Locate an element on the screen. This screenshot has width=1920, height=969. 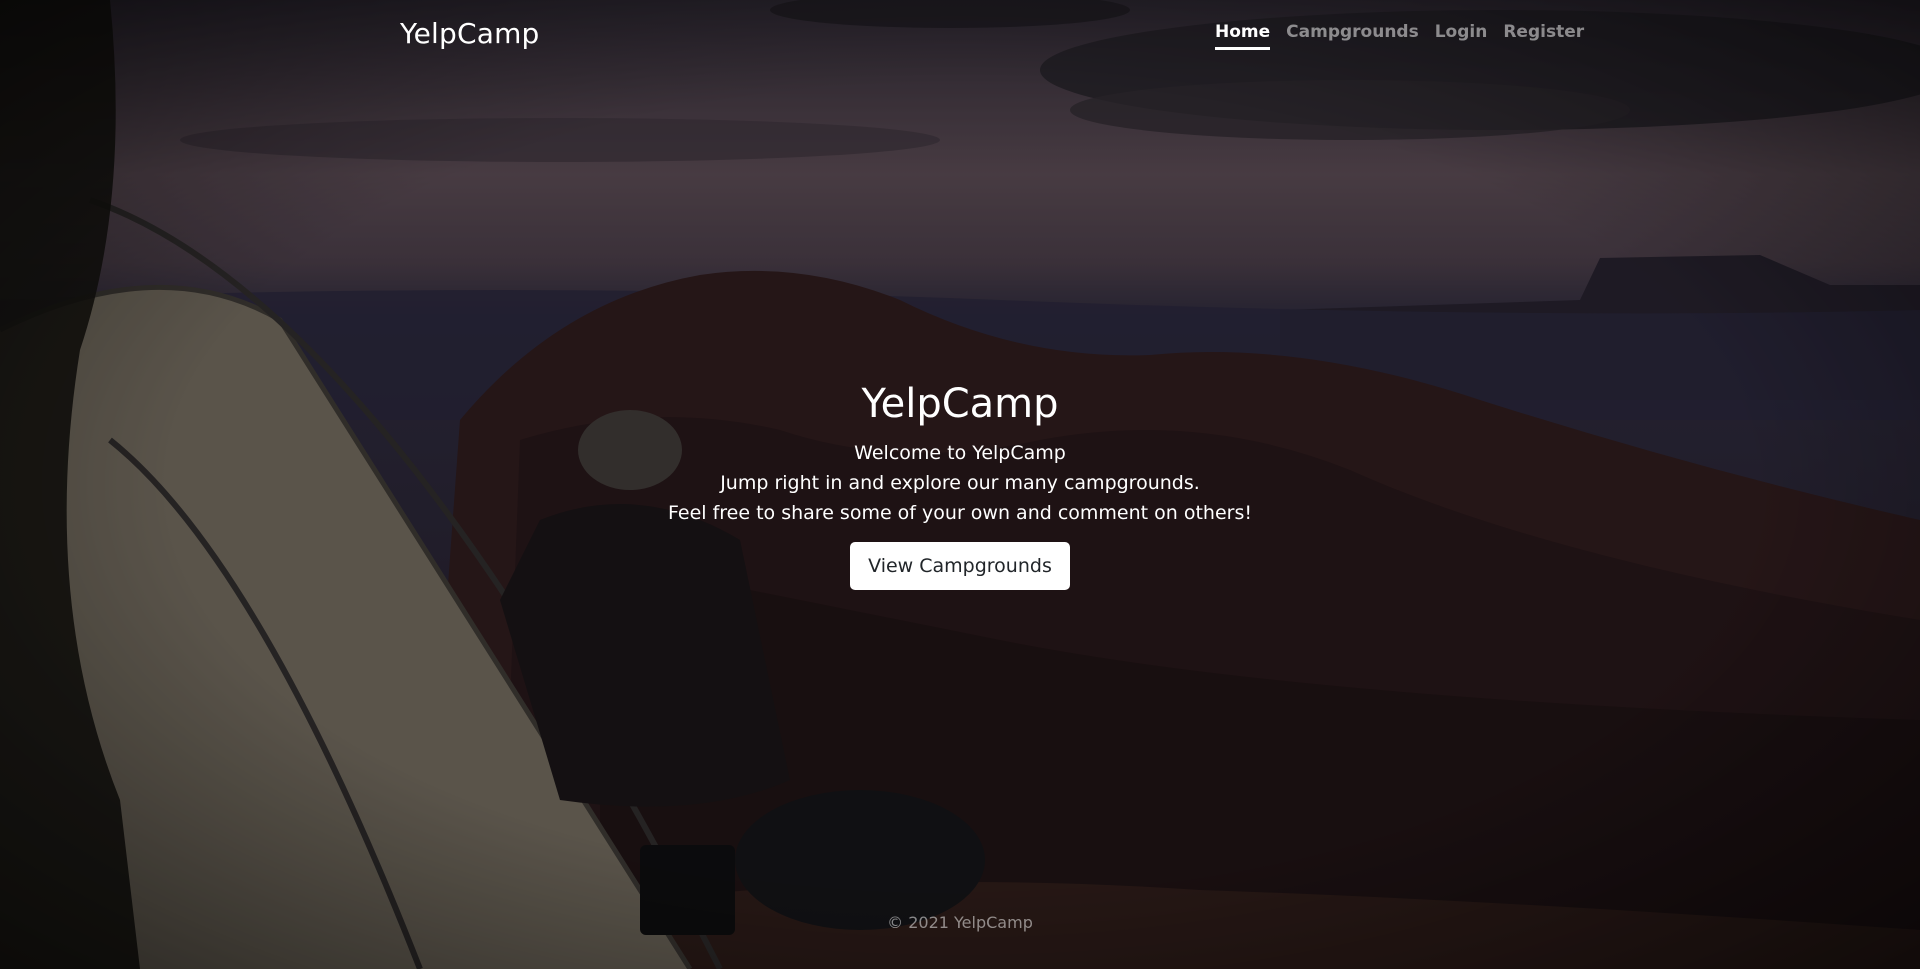
brand-logo-link: YelpCamp is located at coordinates (470, 33).